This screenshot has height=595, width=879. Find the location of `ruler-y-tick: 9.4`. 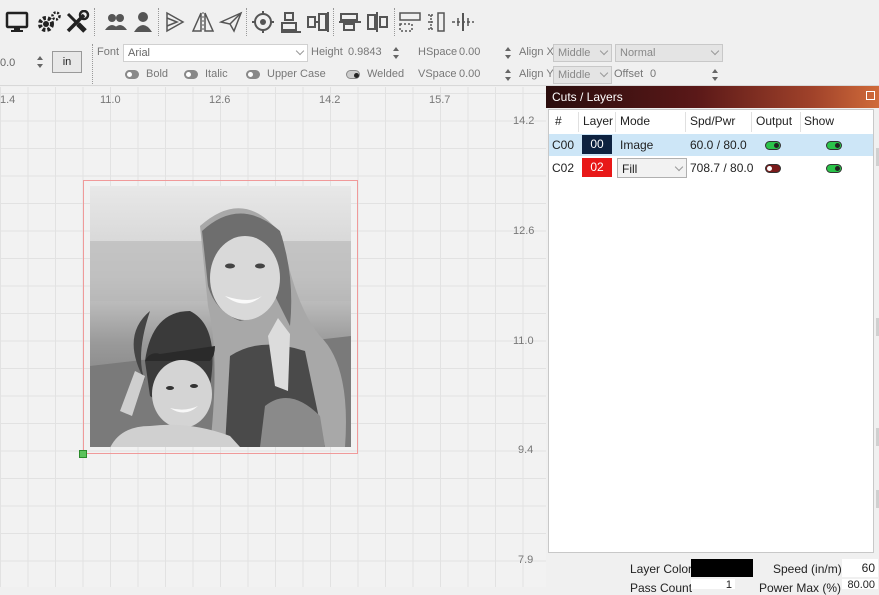

ruler-y-tick: 9.4 is located at coordinates (526, 450).